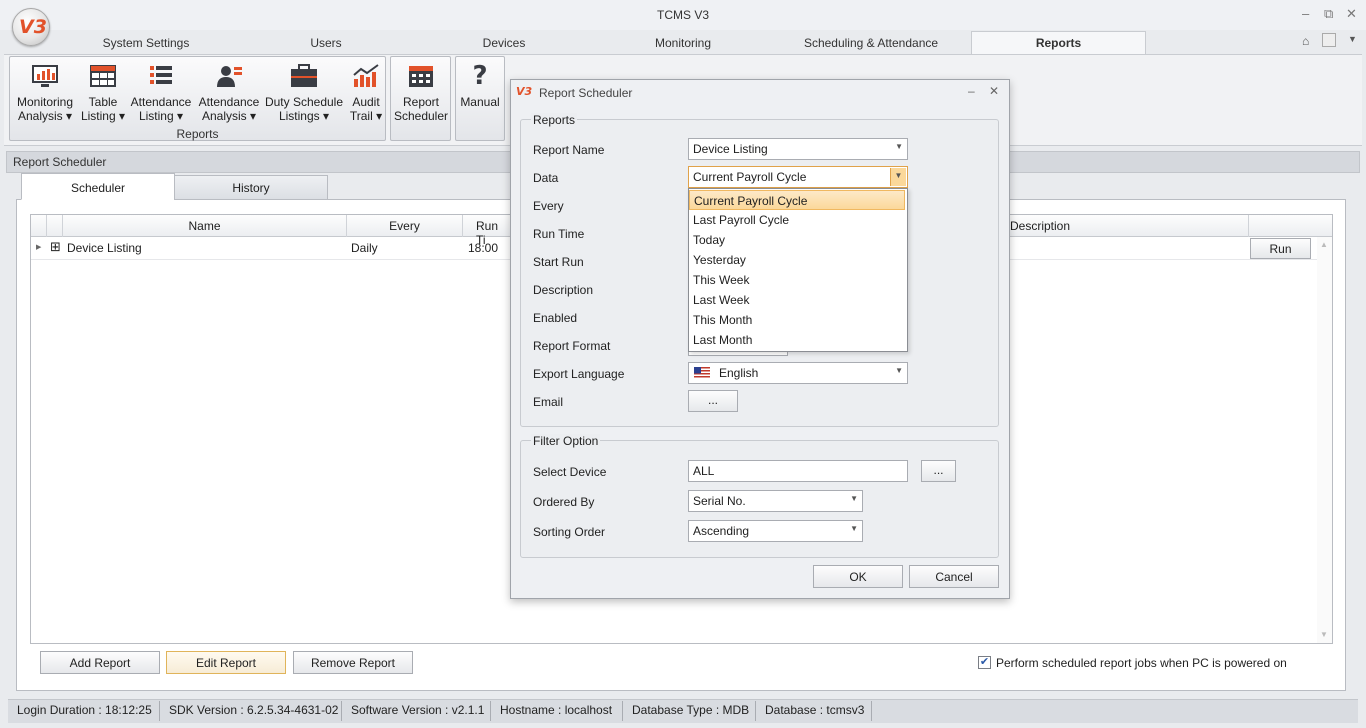 The image size is (1366, 728). What do you see at coordinates (797, 200) in the screenshot?
I see `dropdown-option: Current Payroll Cycle` at bounding box center [797, 200].